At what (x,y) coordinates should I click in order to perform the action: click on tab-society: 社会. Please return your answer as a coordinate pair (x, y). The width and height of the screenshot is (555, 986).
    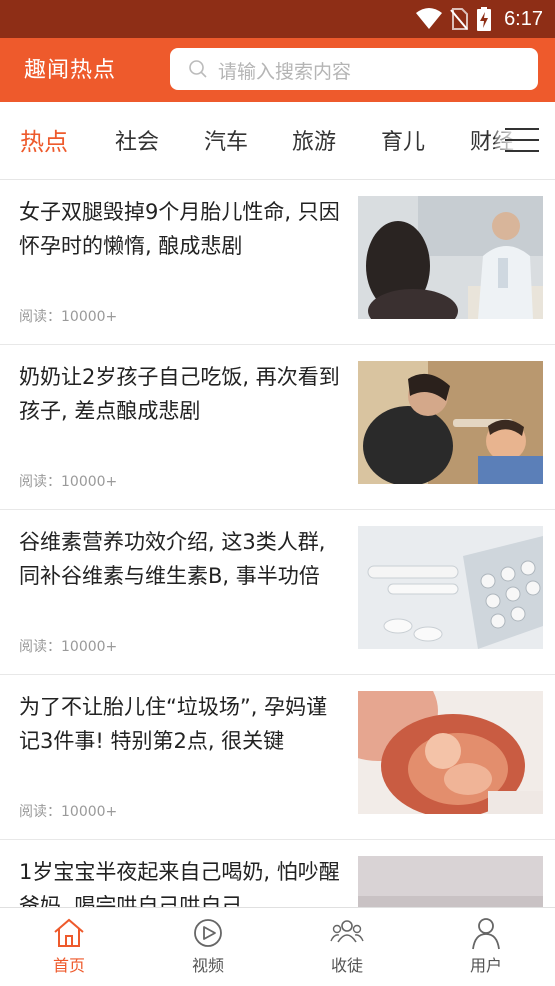
    Looking at the image, I should click on (137, 140).